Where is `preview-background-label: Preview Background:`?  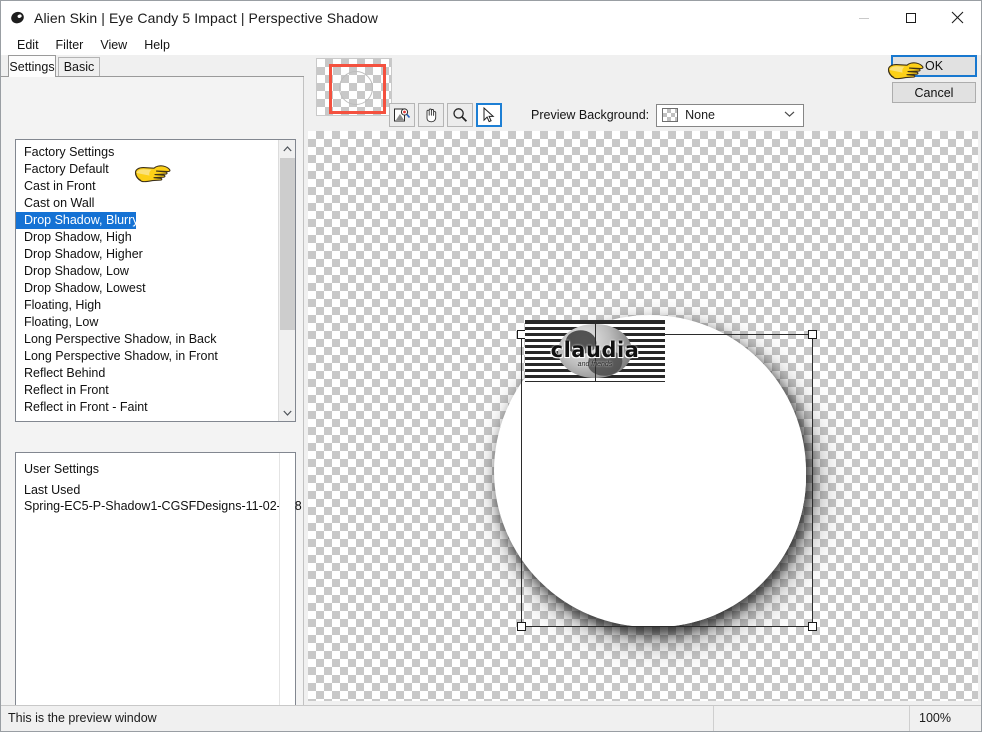 preview-background-label: Preview Background: is located at coordinates (590, 115).